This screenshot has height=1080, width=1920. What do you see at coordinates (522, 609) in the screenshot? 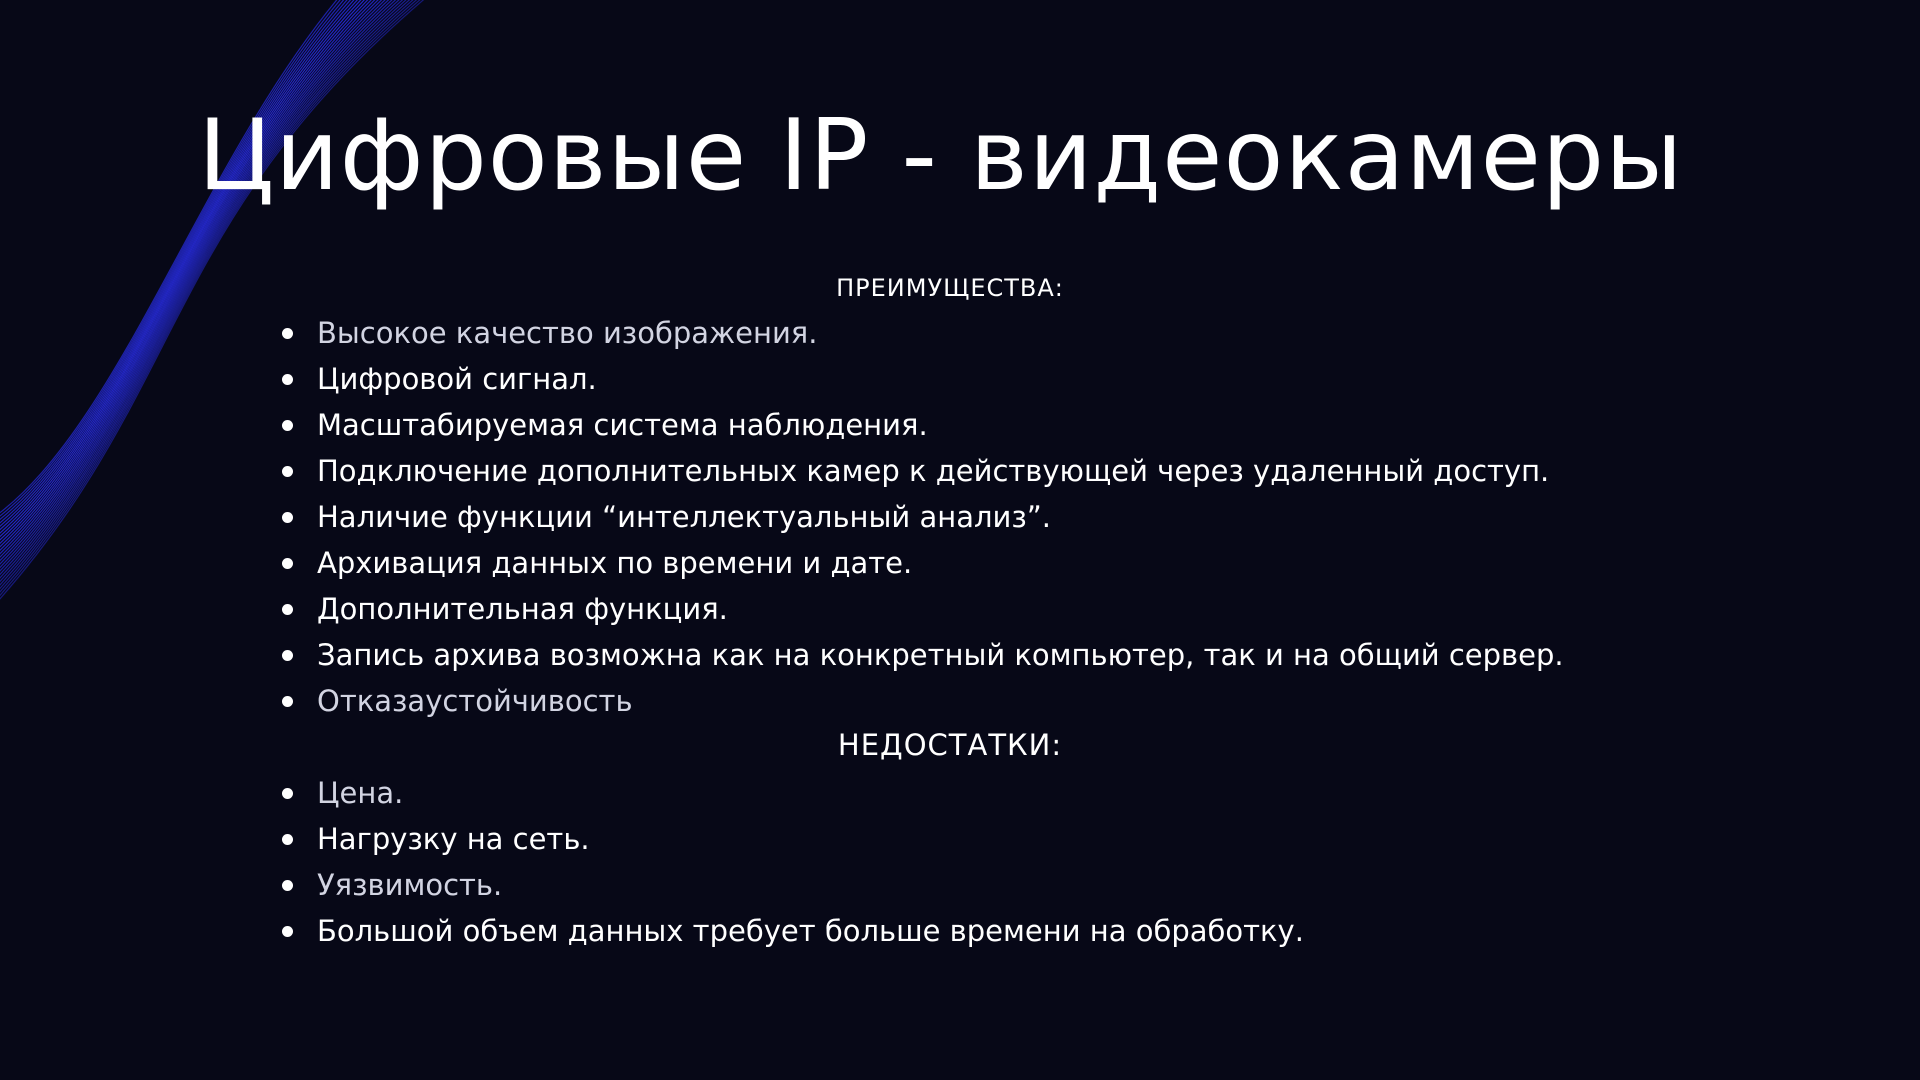
I see `list-item-text: Дополнительная функция.` at bounding box center [522, 609].